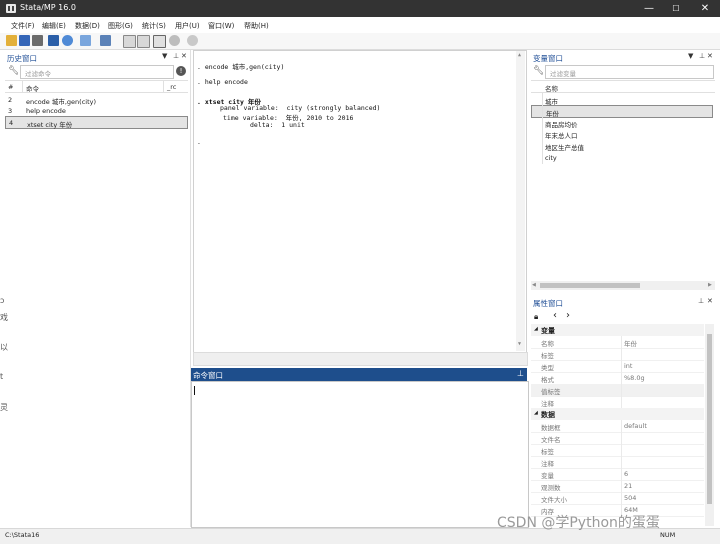  Describe the element at coordinates (520, 201) in the screenshot. I see `results-scrollbar: ▲ ▼` at that location.